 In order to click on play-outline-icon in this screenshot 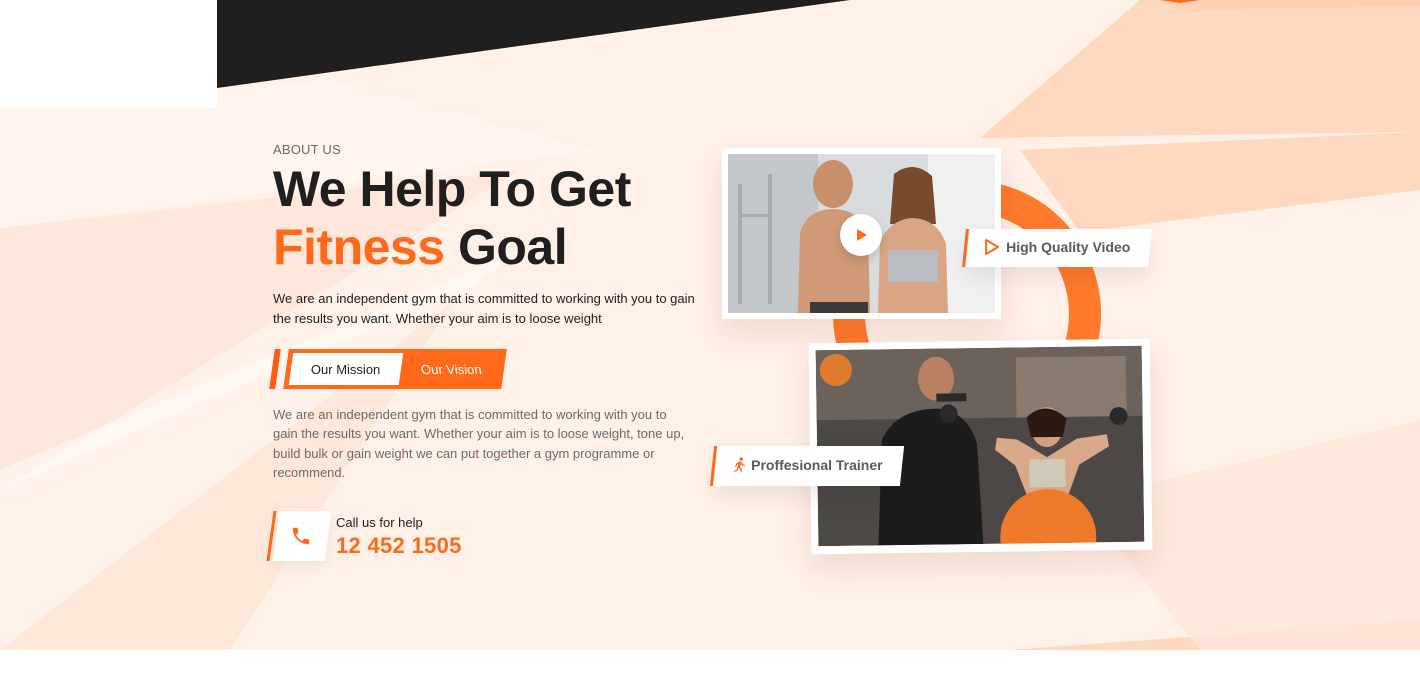, I will do `click(992, 247)`.